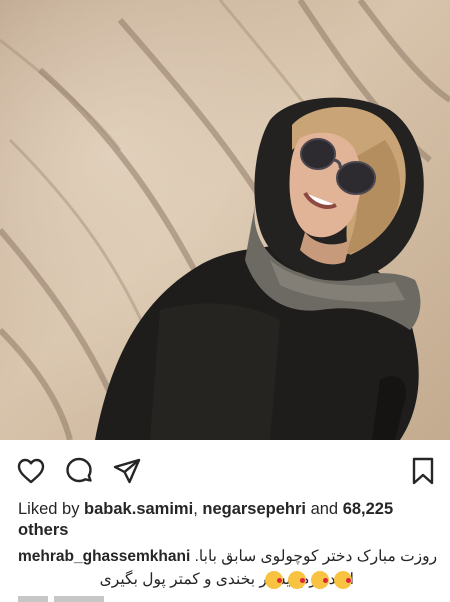 Image resolution: width=450 pixels, height=602 pixels. I want to click on next-line-cutoff, so click(78, 597).